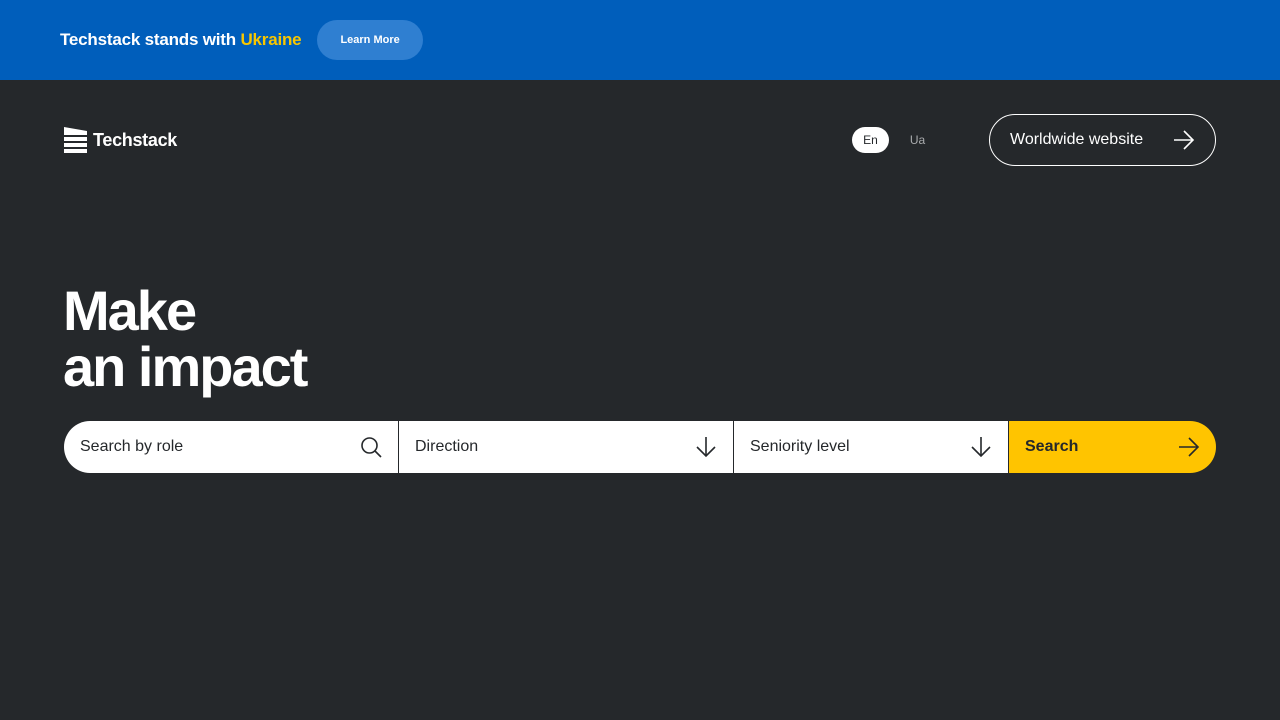 Image resolution: width=1280 pixels, height=720 pixels. What do you see at coordinates (917, 140) in the screenshot?
I see `lang-ua-button: Ua` at bounding box center [917, 140].